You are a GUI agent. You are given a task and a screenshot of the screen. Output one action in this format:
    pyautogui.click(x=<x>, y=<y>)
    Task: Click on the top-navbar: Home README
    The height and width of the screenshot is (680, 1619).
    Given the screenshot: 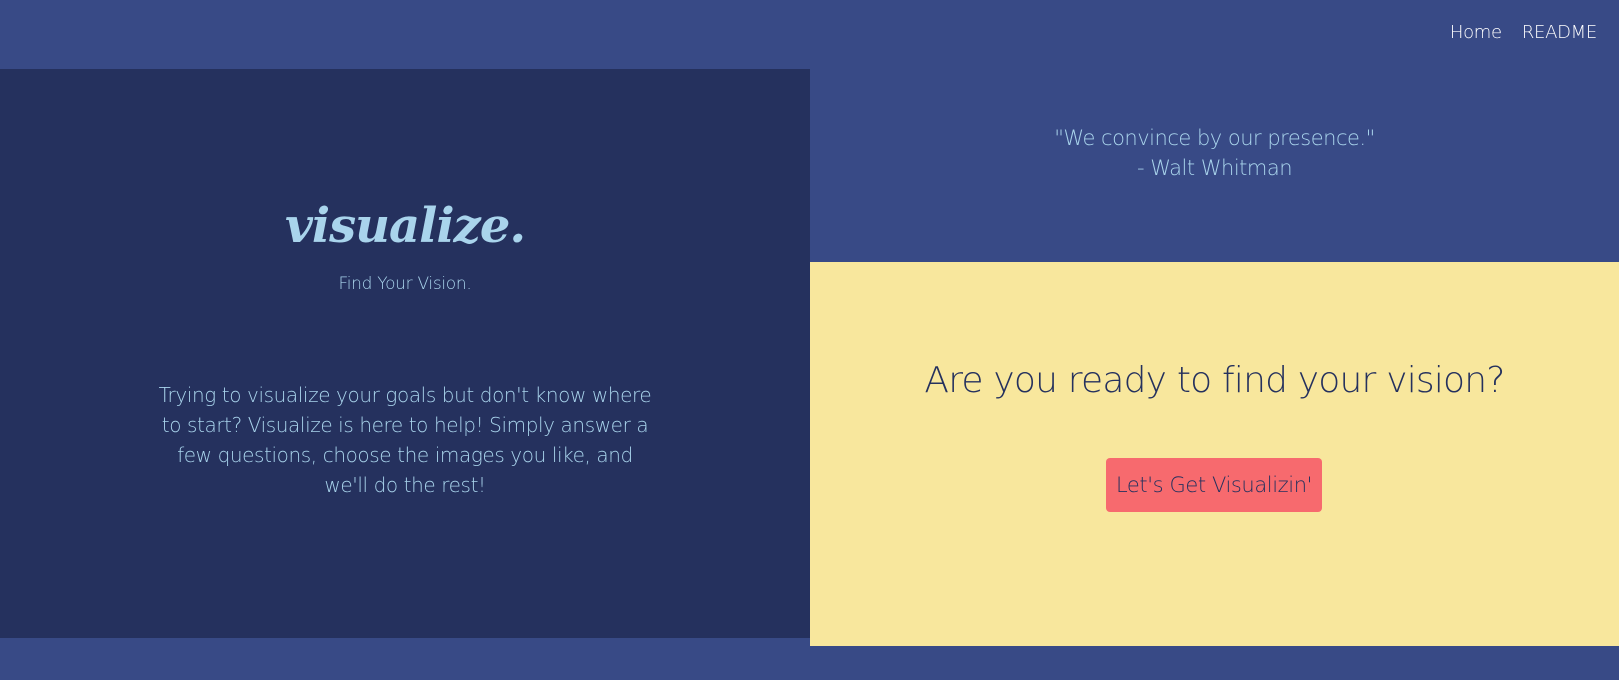 What is the action you would take?
    pyautogui.click(x=809, y=34)
    